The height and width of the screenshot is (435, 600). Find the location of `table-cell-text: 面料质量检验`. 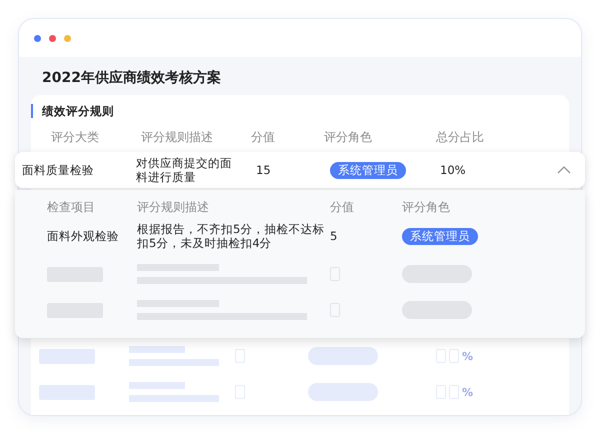

table-cell-text: 面料质量检验 is located at coordinates (58, 170).